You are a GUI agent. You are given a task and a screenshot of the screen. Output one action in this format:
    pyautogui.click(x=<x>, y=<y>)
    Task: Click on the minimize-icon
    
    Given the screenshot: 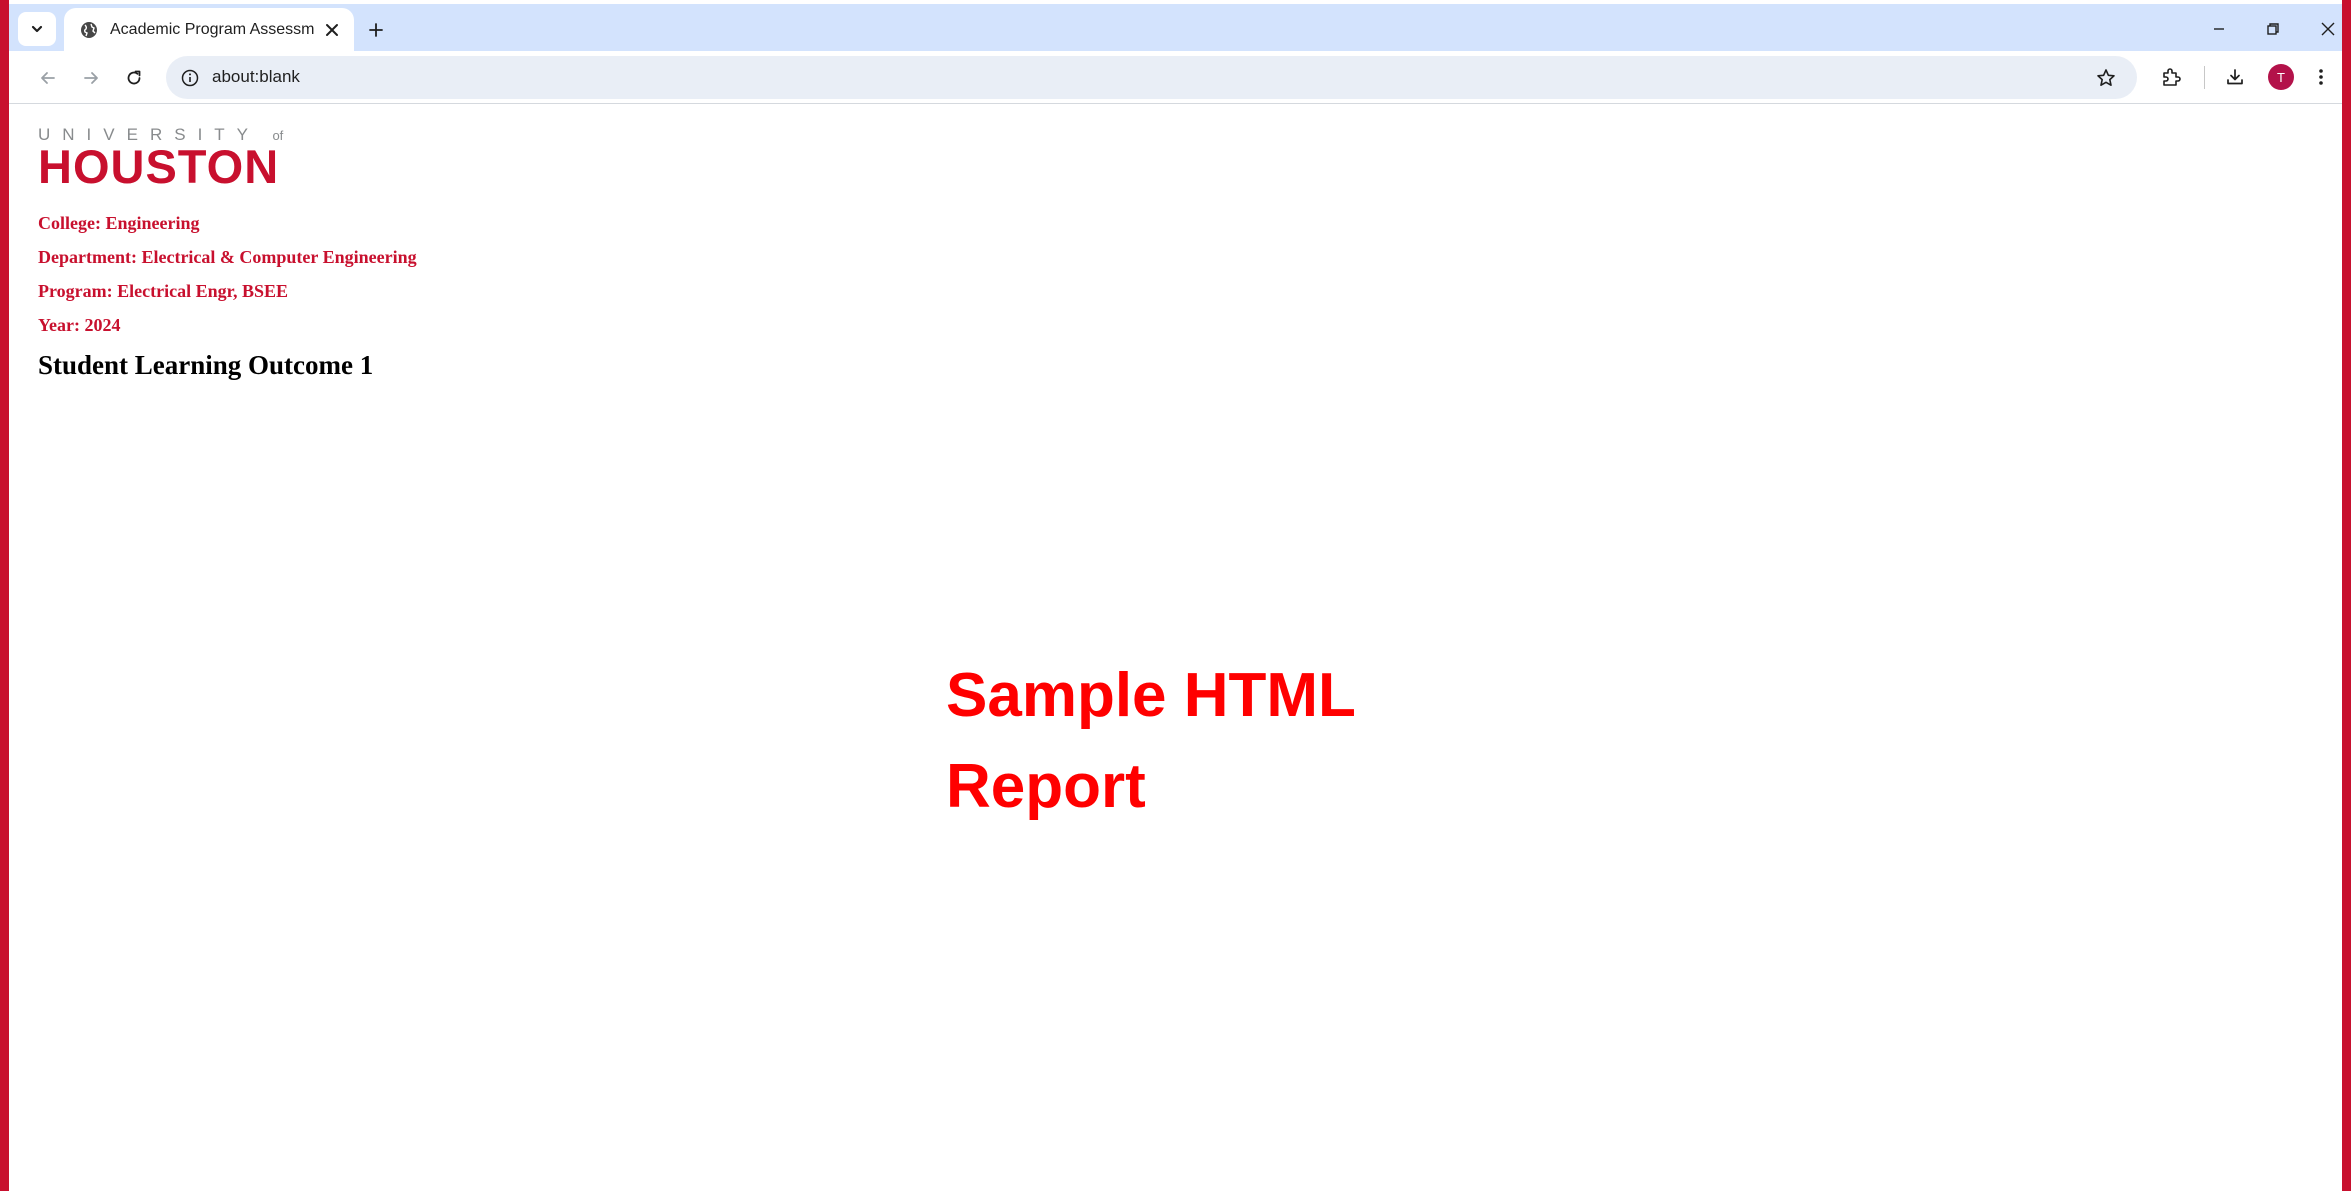 What is the action you would take?
    pyautogui.click(x=2219, y=29)
    